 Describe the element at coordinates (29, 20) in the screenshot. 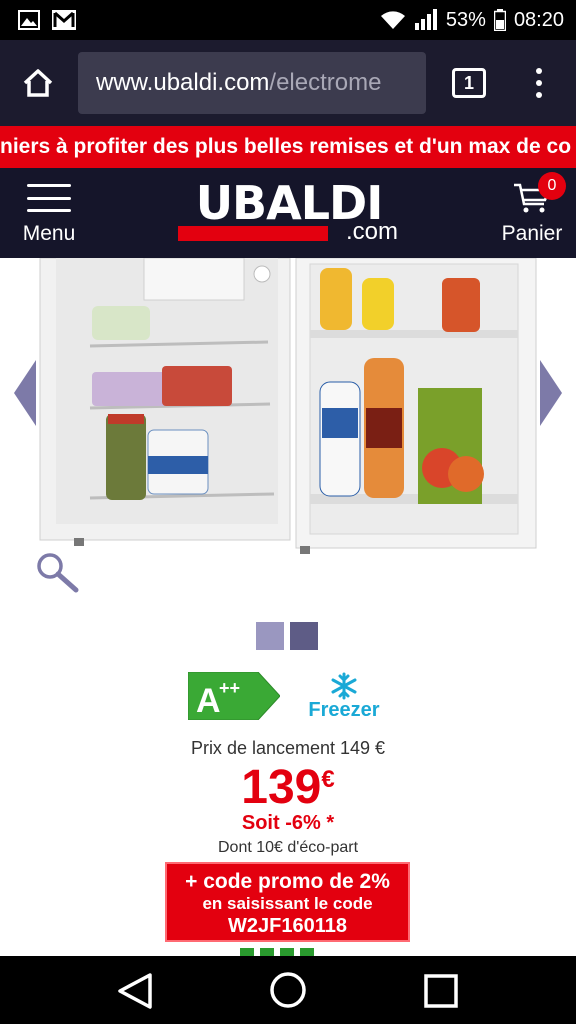

I see `image-notification-icon` at that location.